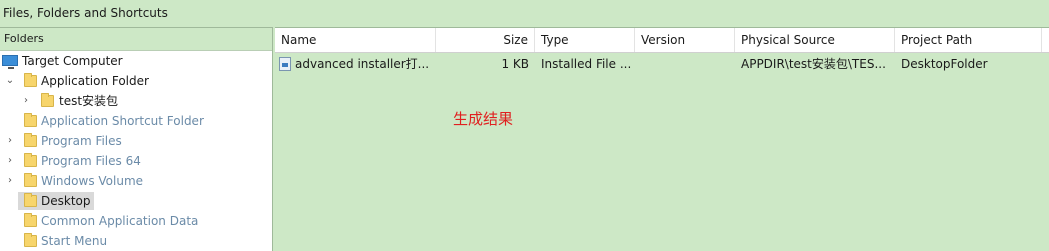 This screenshot has width=1049, height=251. What do you see at coordinates (136, 39) in the screenshot?
I see `folders-pane-header: Folders` at bounding box center [136, 39].